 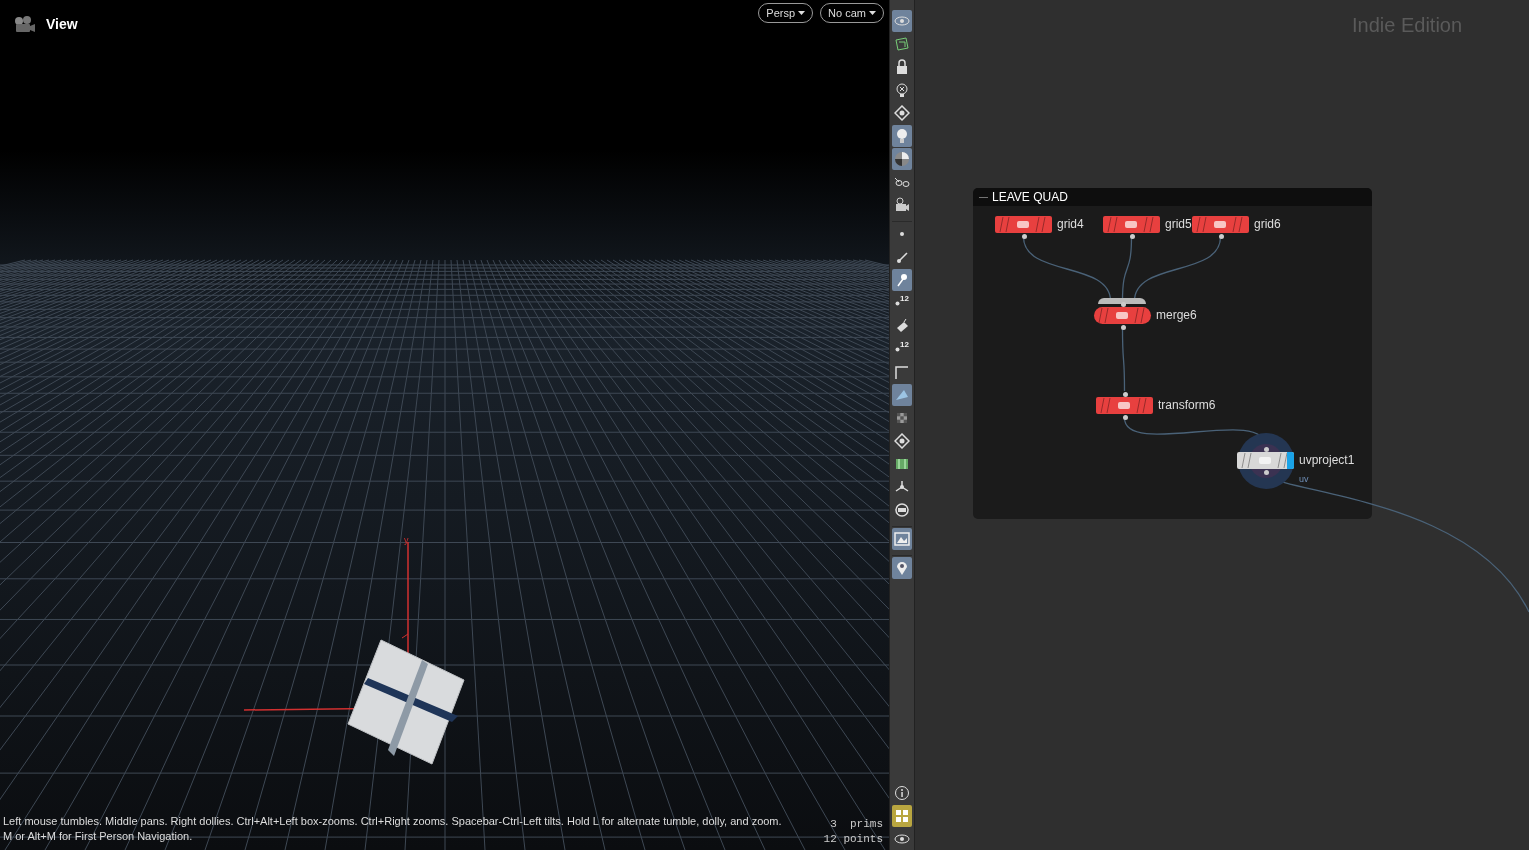 I want to click on normal-icon, so click(x=902, y=257).